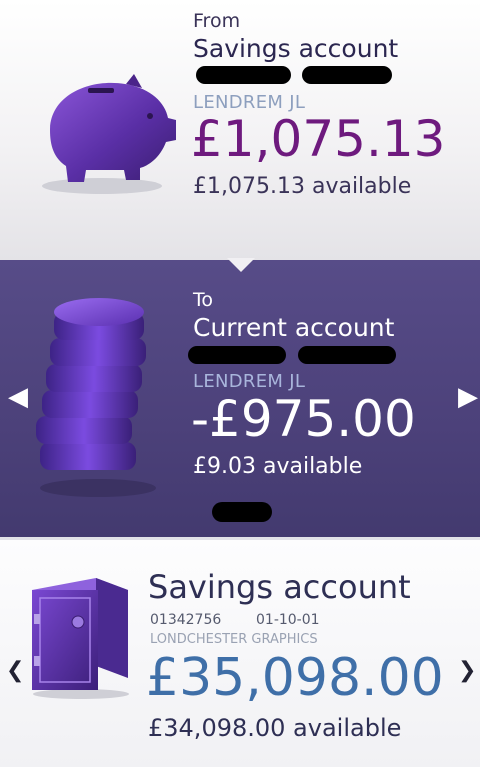 This screenshot has height=767, width=480. I want to click on sort-code: 01-10-01, so click(288, 620).